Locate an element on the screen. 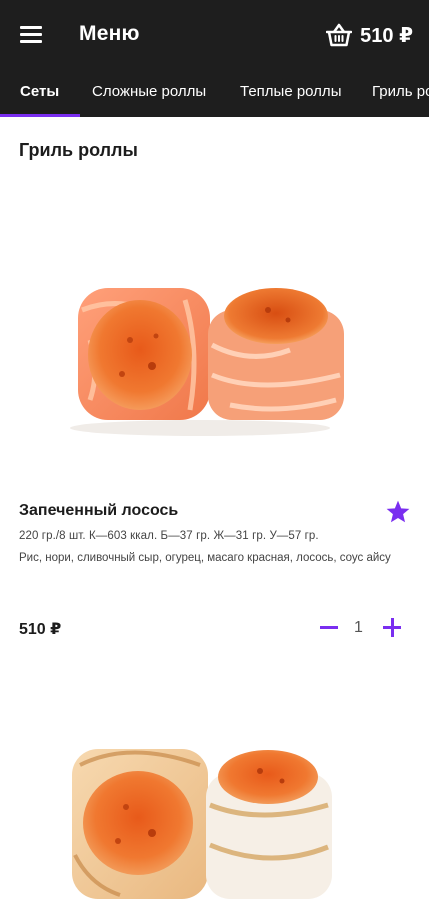  plus-icon is located at coordinates (392, 628).